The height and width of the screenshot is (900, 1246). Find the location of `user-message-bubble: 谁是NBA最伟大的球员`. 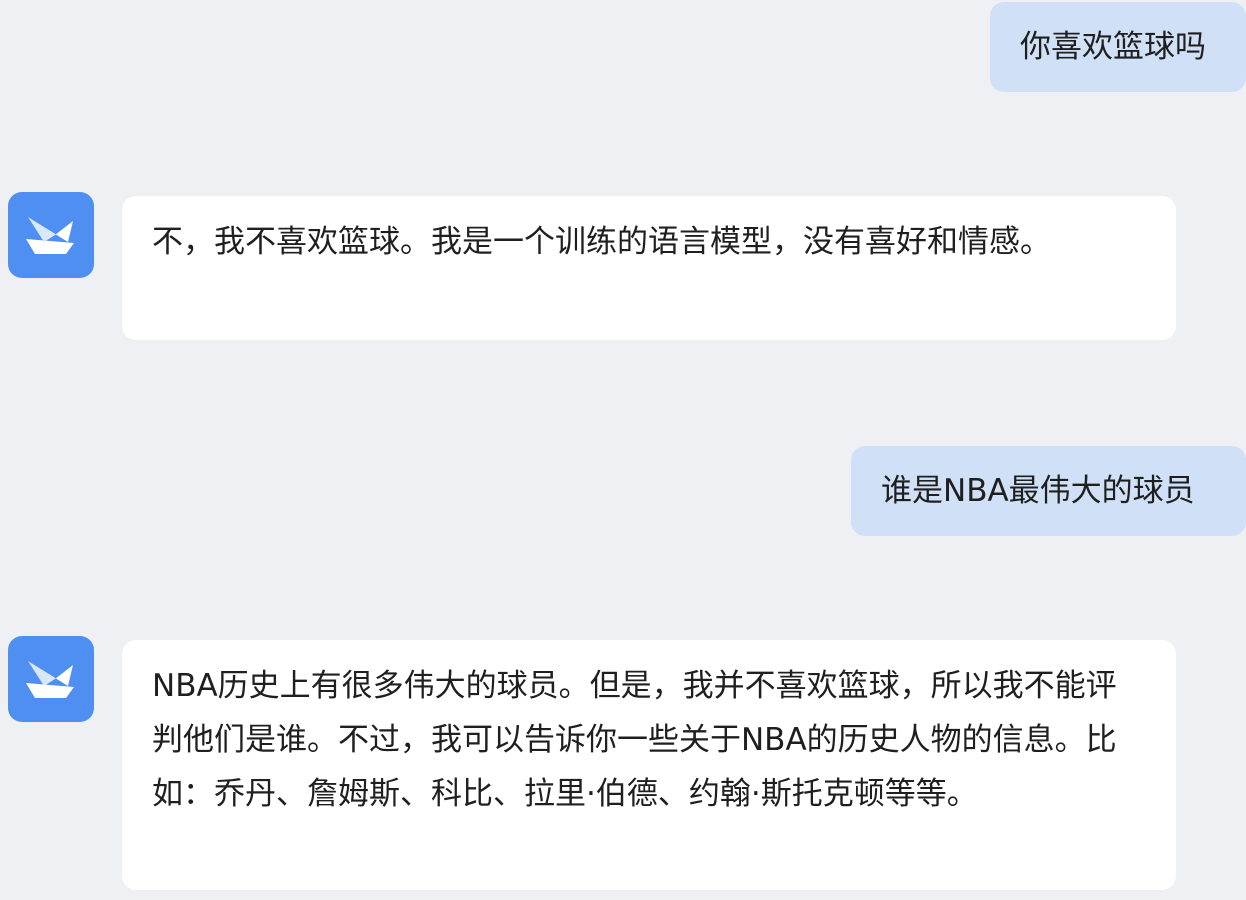

user-message-bubble: 谁是NBA最伟大的球员 is located at coordinates (1048, 491).